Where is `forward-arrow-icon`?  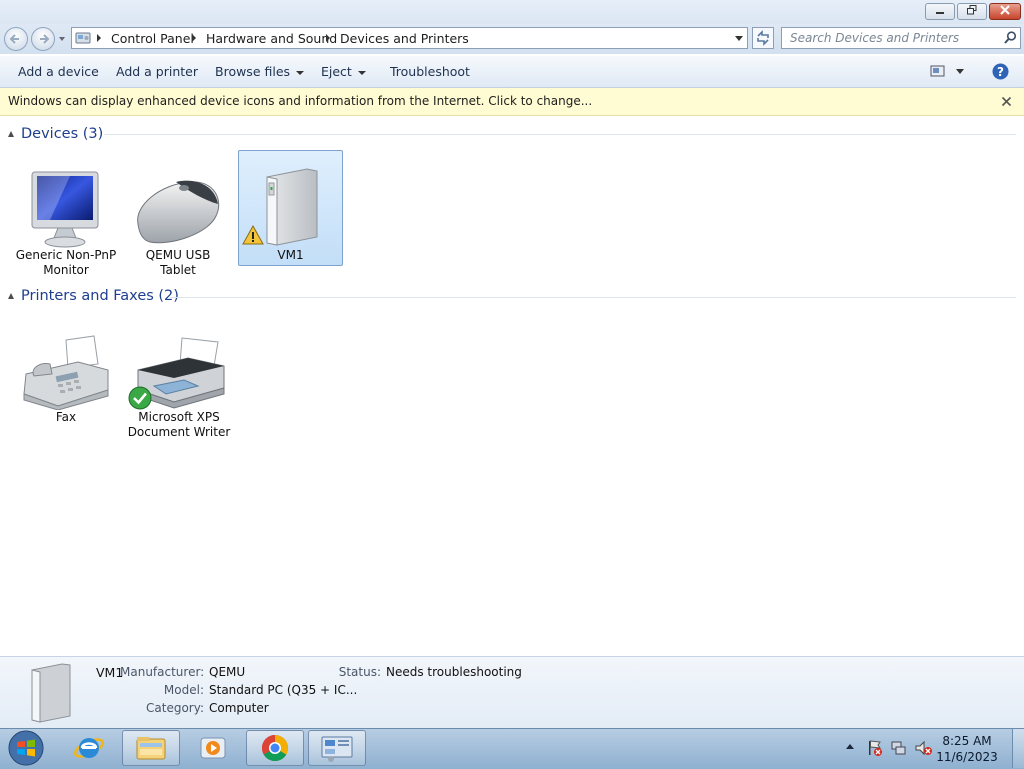 forward-arrow-icon is located at coordinates (45, 39).